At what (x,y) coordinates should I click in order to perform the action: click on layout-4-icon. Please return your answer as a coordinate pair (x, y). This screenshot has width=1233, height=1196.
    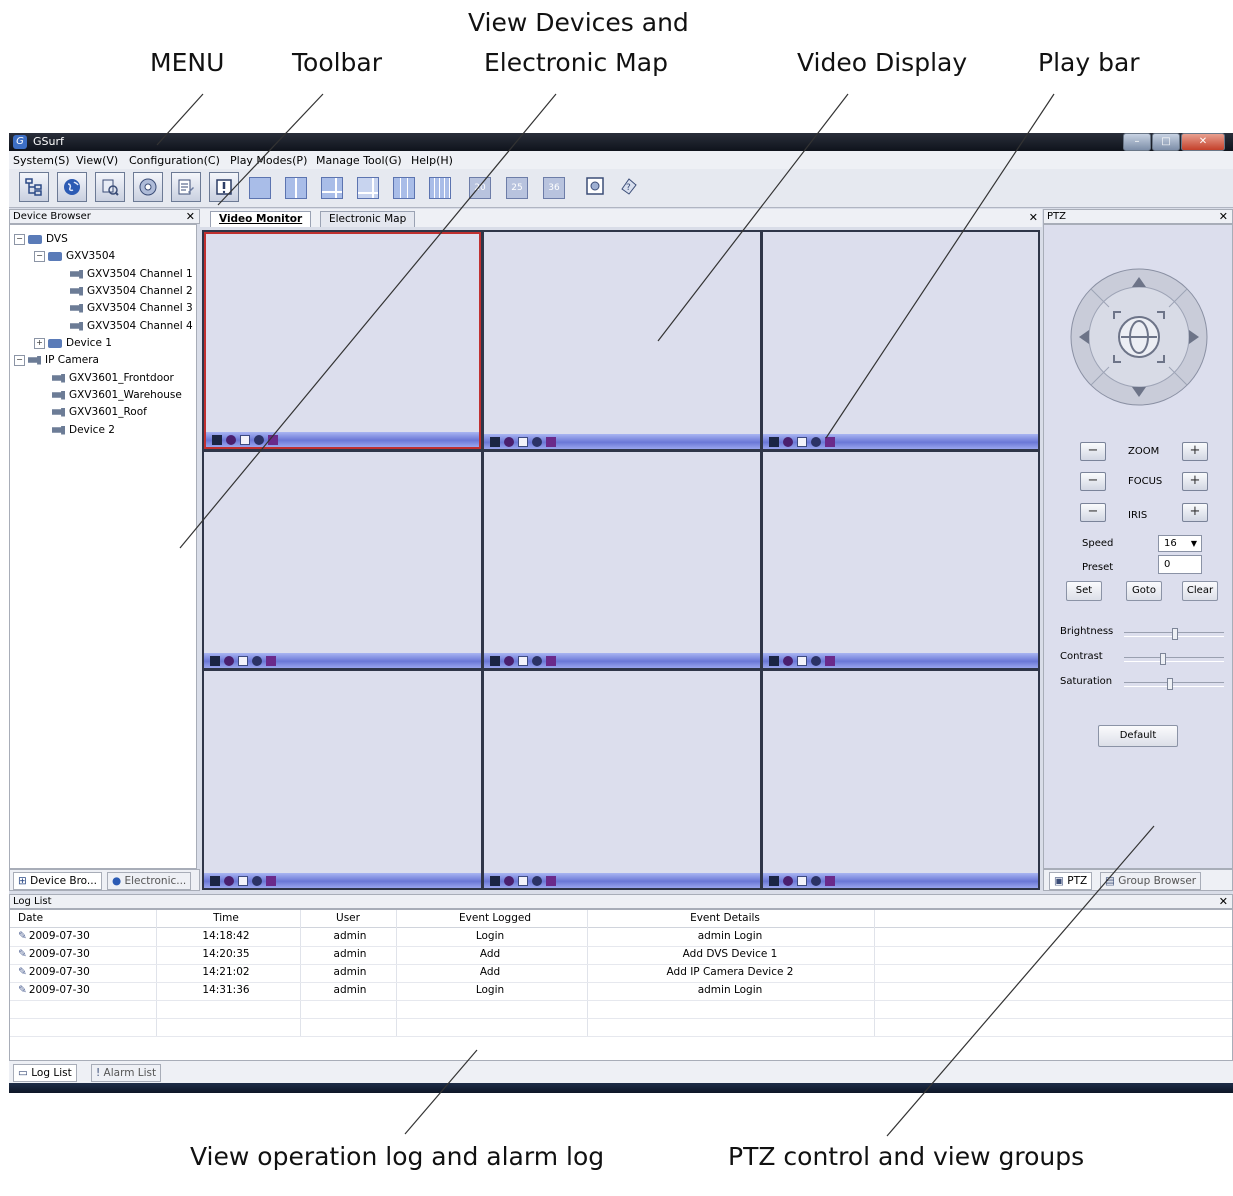
    Looking at the image, I should click on (296, 188).